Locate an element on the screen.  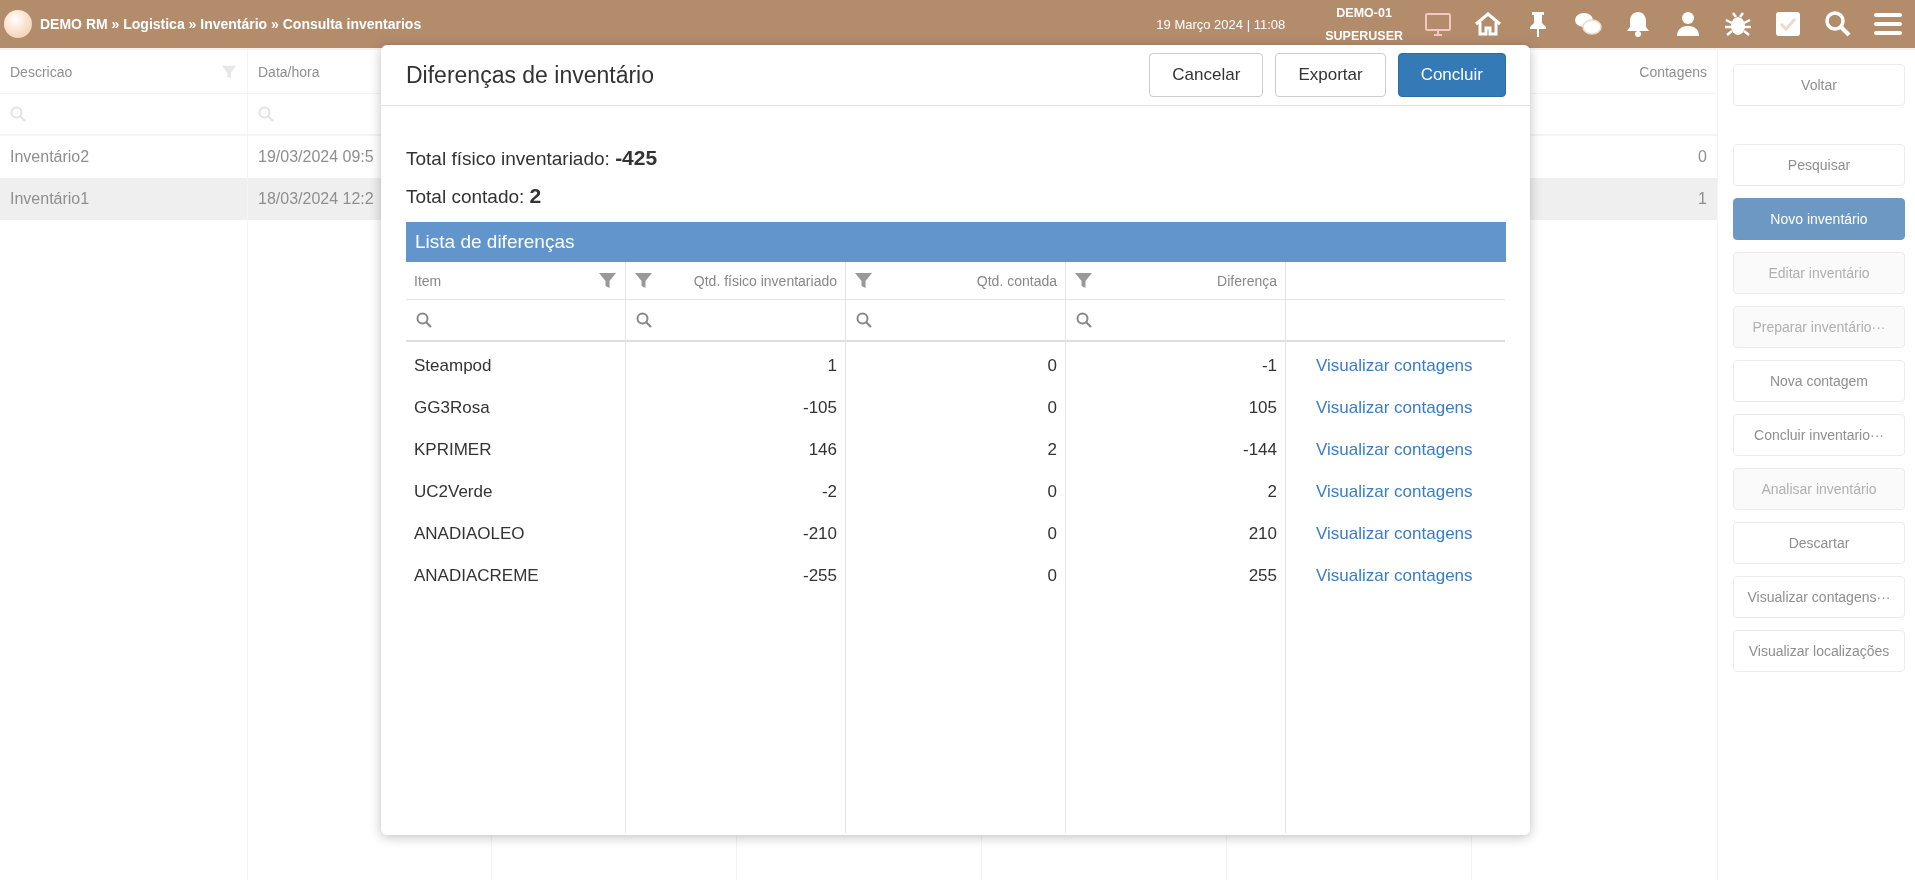
table-cell: -2 is located at coordinates (736, 489).